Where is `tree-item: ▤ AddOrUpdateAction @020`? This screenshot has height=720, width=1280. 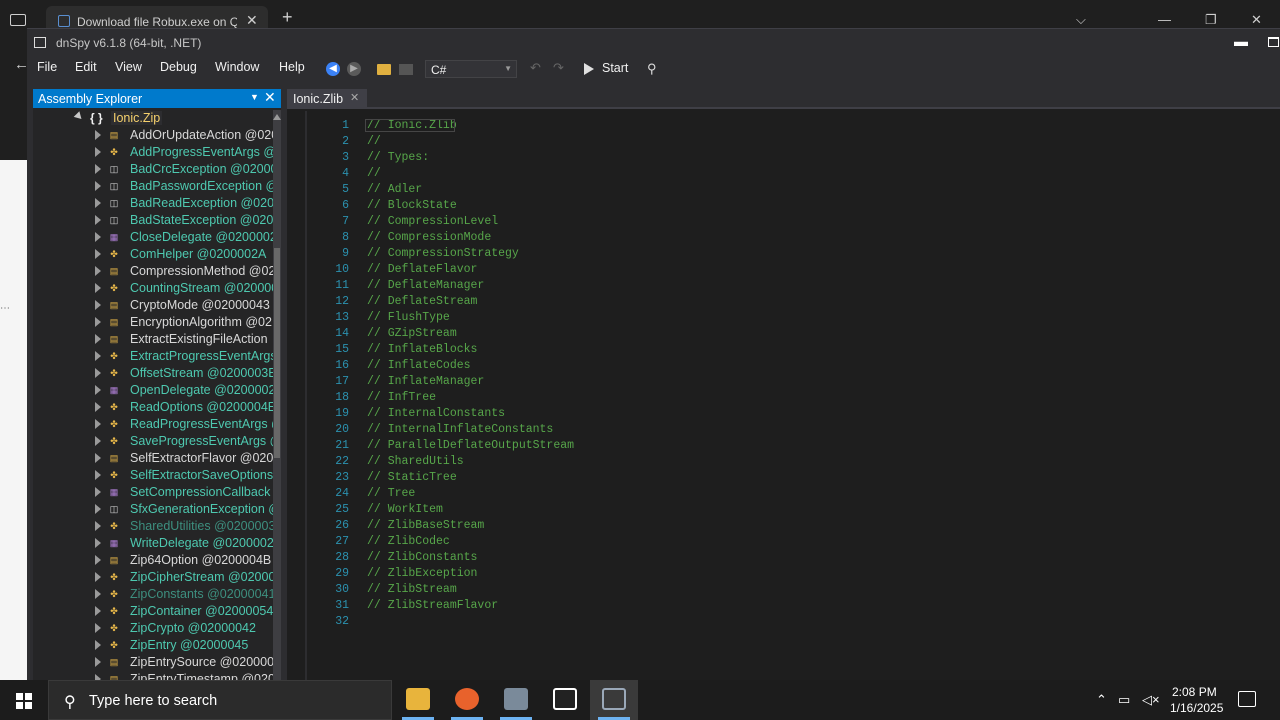 tree-item: ▤ AddOrUpdateAction @020 is located at coordinates (153, 135).